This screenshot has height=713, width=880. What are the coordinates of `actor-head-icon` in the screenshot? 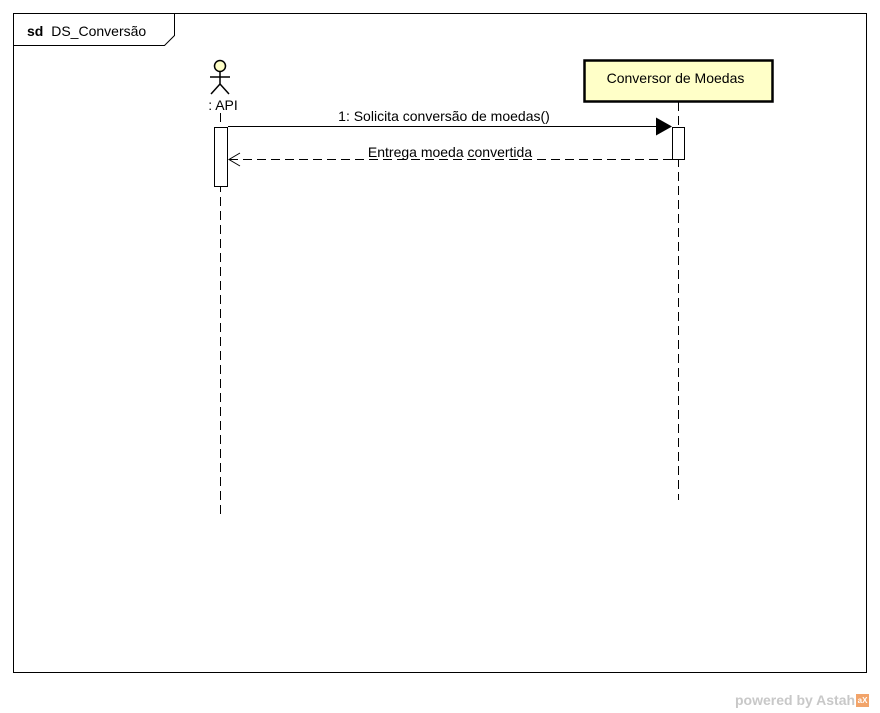 It's located at (220, 66).